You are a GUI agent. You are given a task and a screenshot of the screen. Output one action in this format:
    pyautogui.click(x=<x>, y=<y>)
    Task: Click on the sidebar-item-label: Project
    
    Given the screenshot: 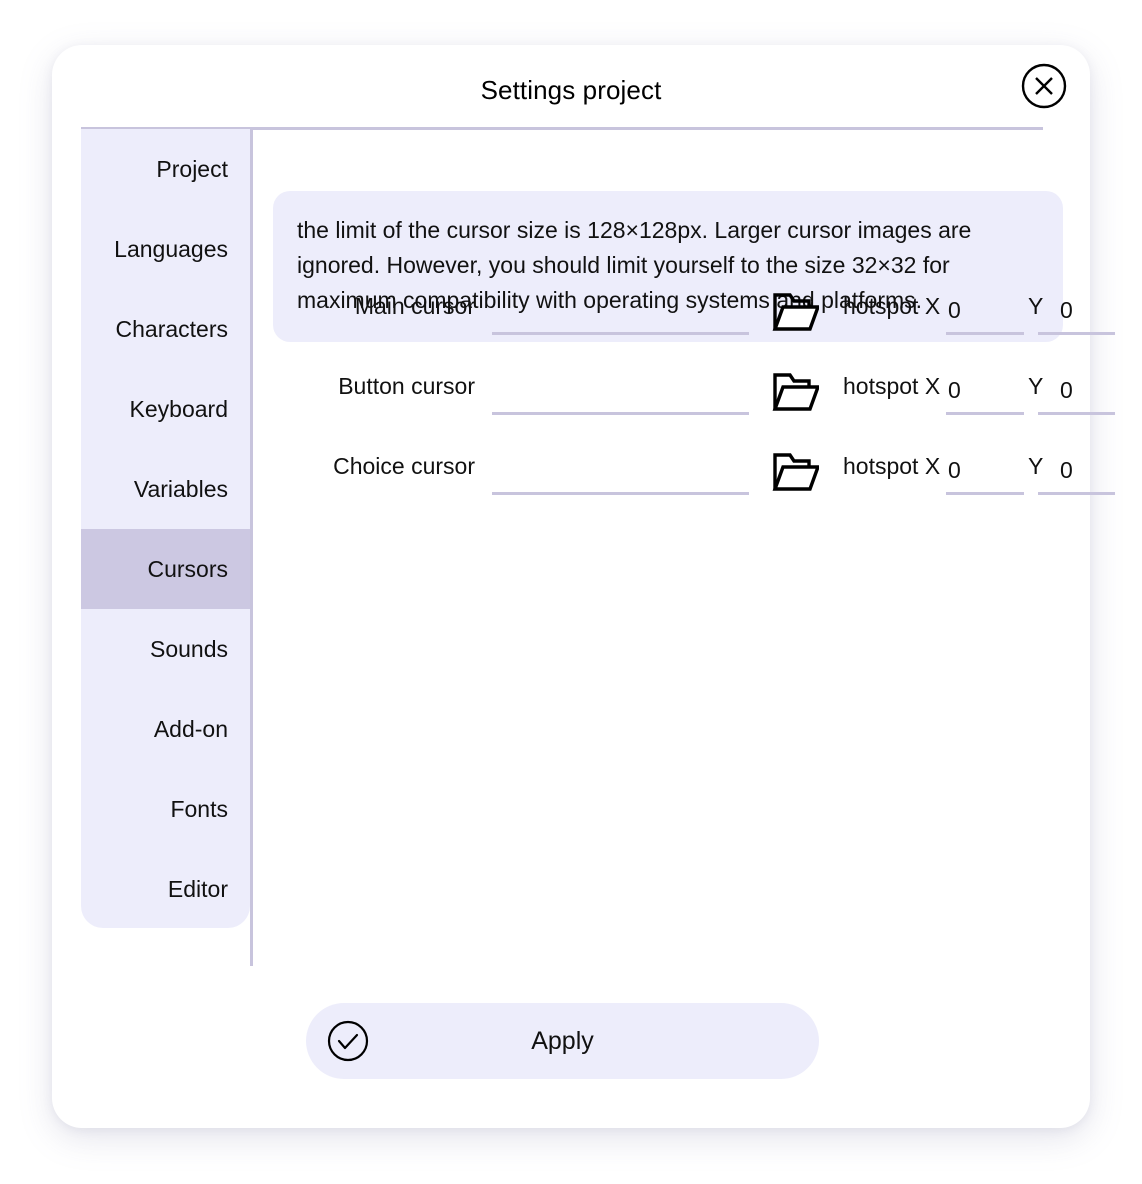 What is the action you would take?
    pyautogui.click(x=192, y=169)
    